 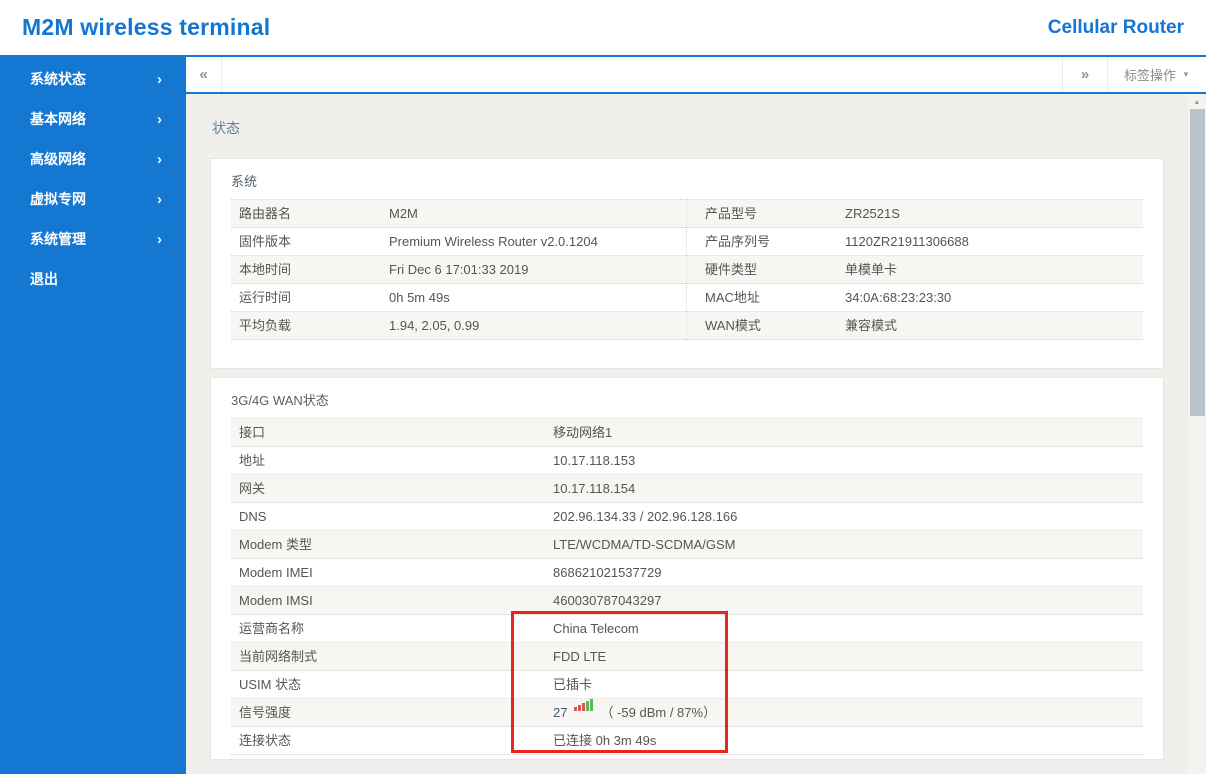 I want to click on row-value: 460030787043297, so click(x=607, y=600).